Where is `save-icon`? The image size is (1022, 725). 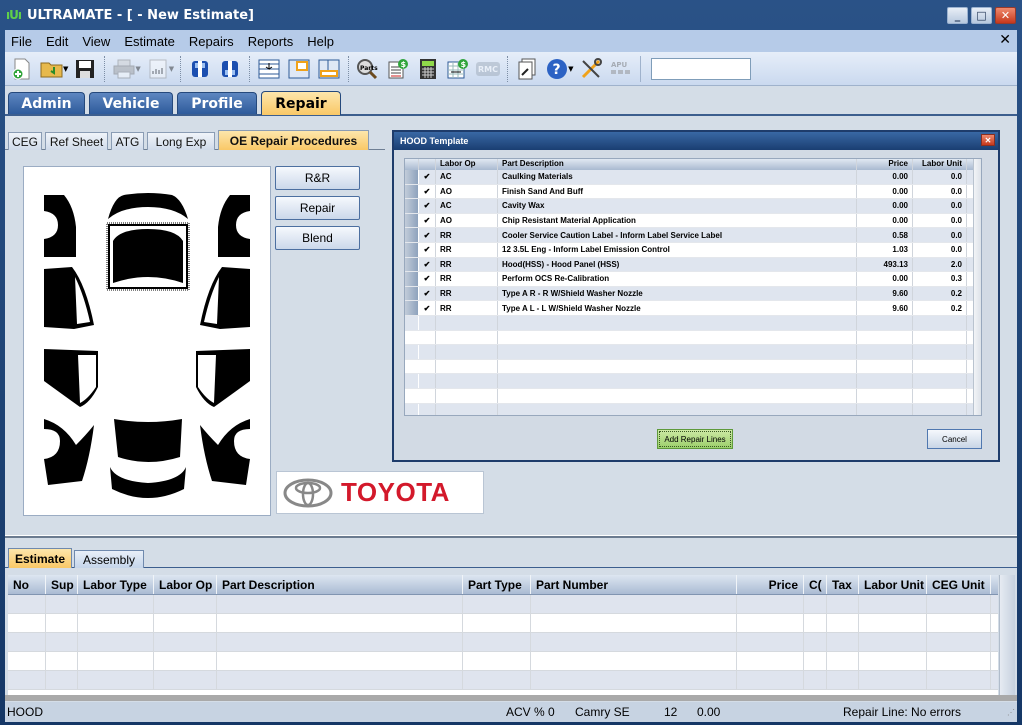 save-icon is located at coordinates (85, 69).